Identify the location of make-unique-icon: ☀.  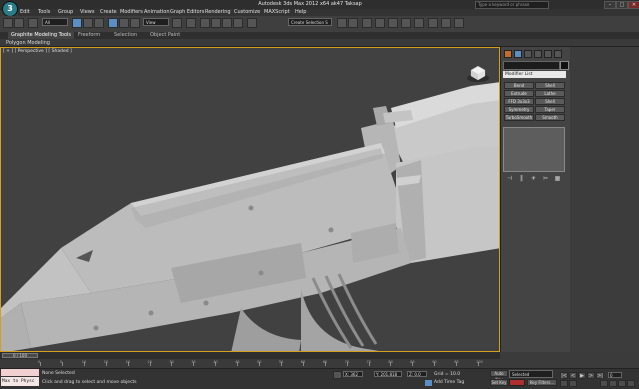
(533, 178).